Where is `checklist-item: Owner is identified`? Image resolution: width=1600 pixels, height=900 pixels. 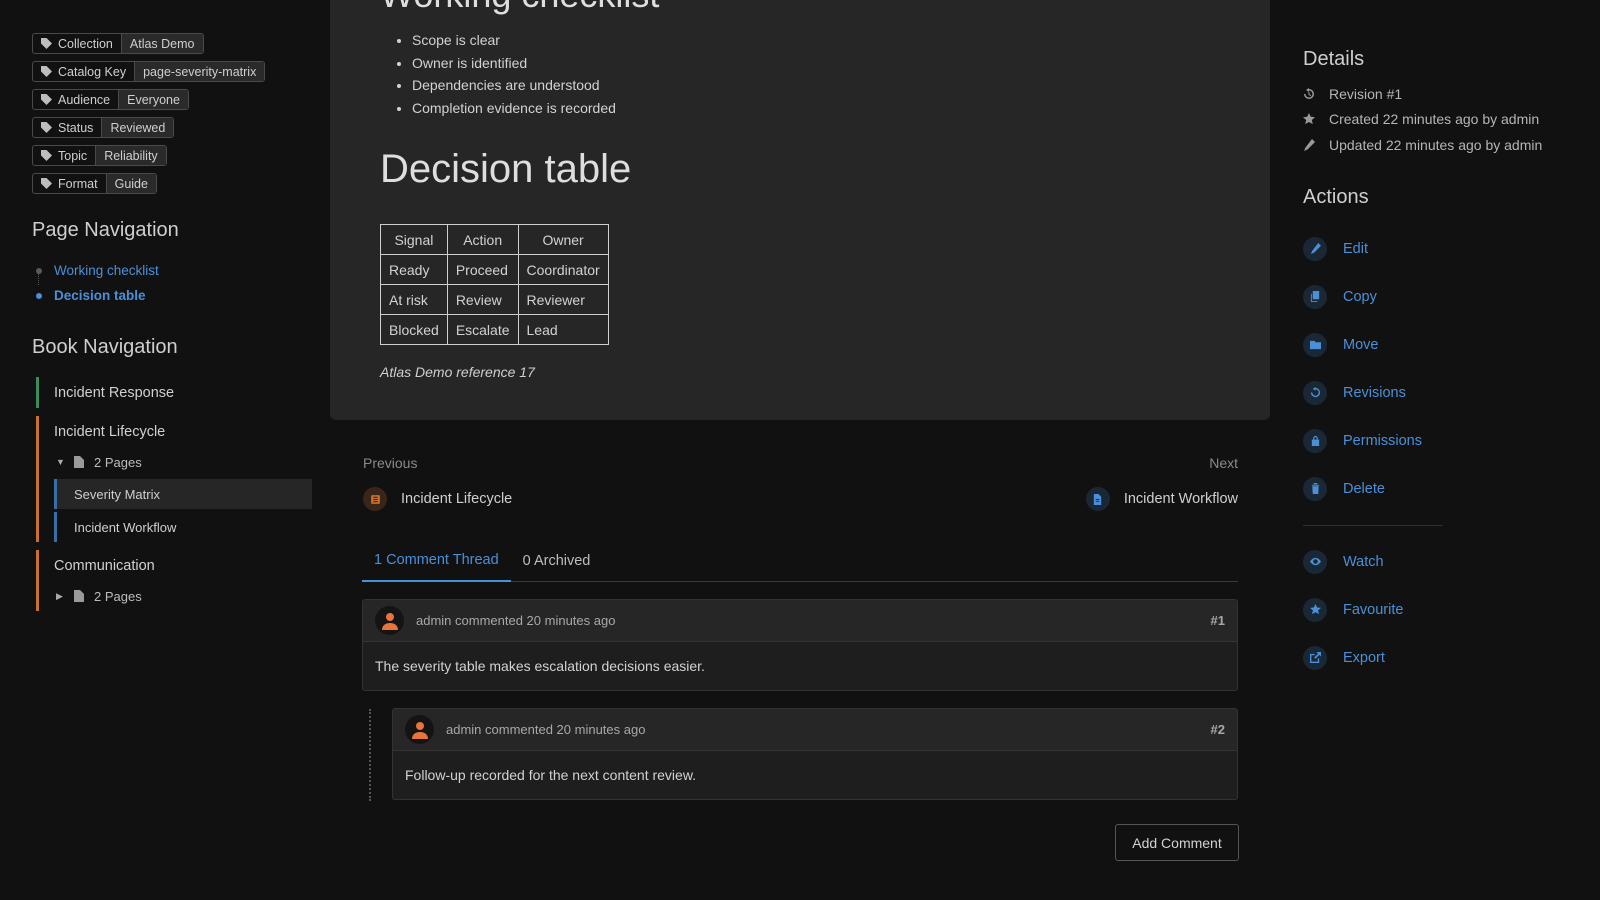 checklist-item: Owner is identified is located at coordinates (514, 66).